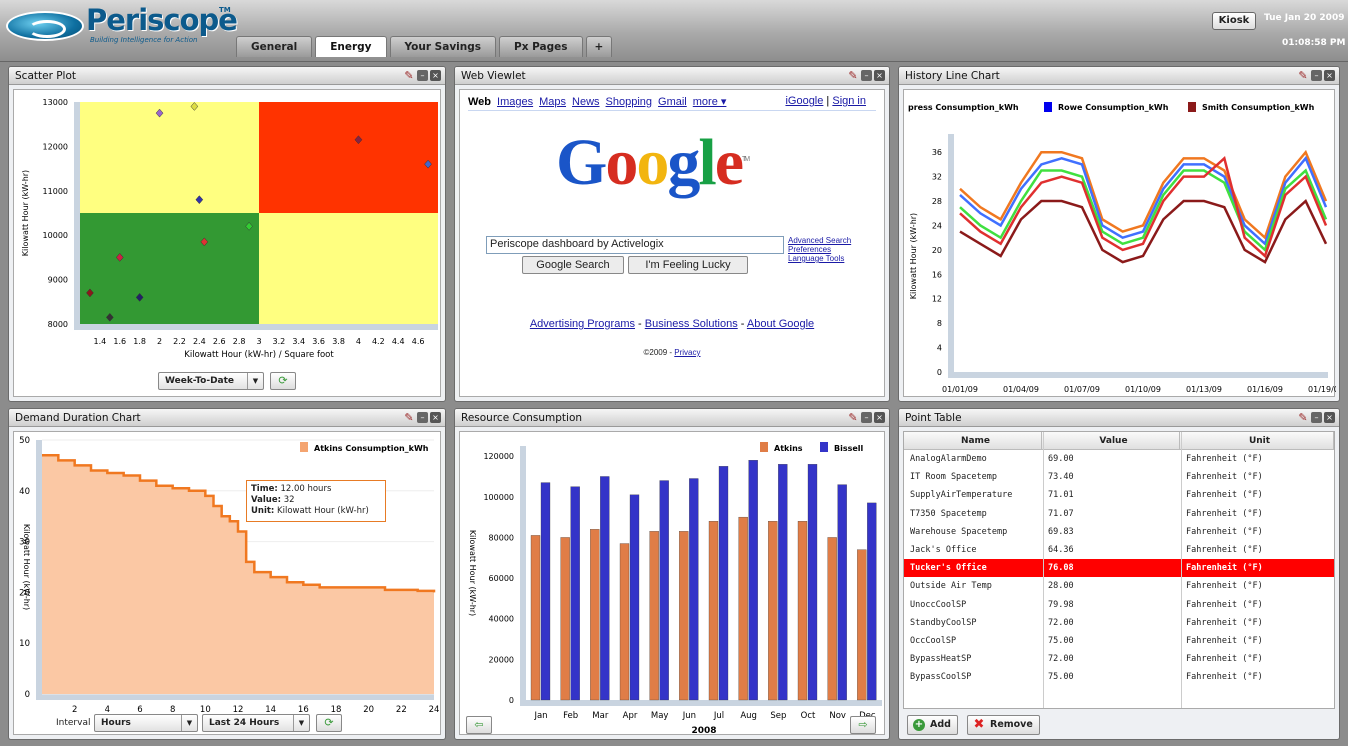  I want to click on time-range-select: Last 24 Hours ▼, so click(256, 723).